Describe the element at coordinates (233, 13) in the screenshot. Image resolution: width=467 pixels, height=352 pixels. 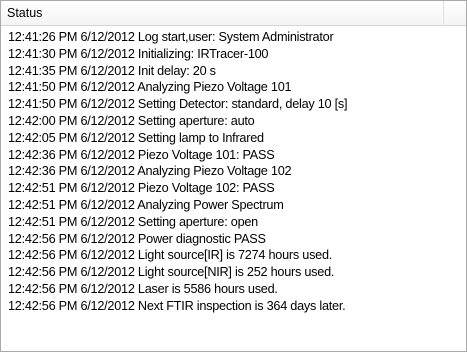
I see `status-column-header: Status` at that location.